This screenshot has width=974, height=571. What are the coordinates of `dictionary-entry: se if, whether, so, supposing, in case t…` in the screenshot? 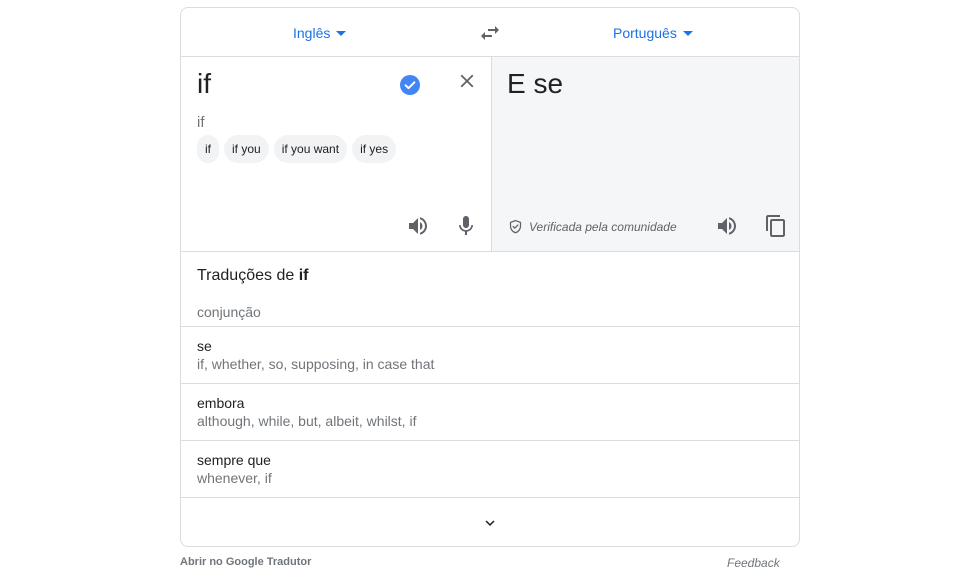 It's located at (490, 354).